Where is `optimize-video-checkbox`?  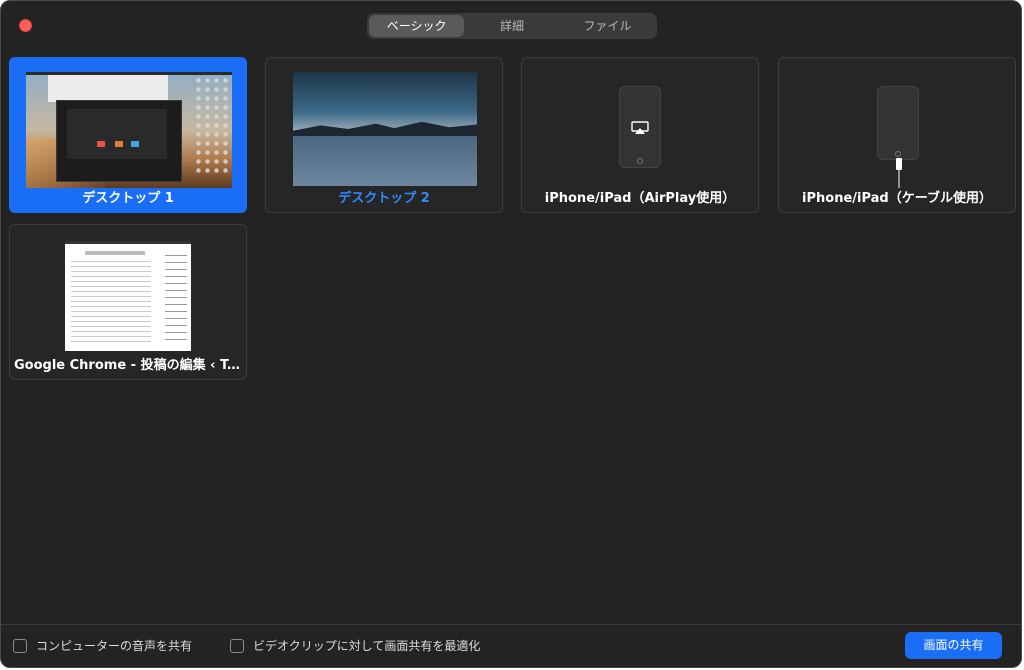
optimize-video-checkbox is located at coordinates (237, 645).